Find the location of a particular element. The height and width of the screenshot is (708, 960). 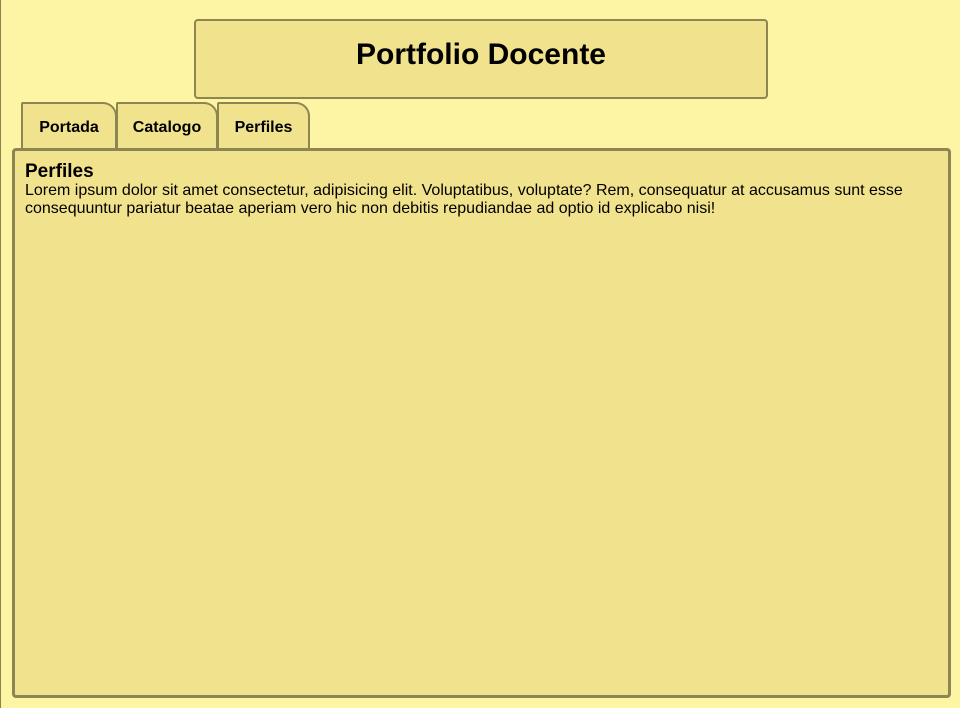

tab-perfiles: Perfiles is located at coordinates (263, 125).